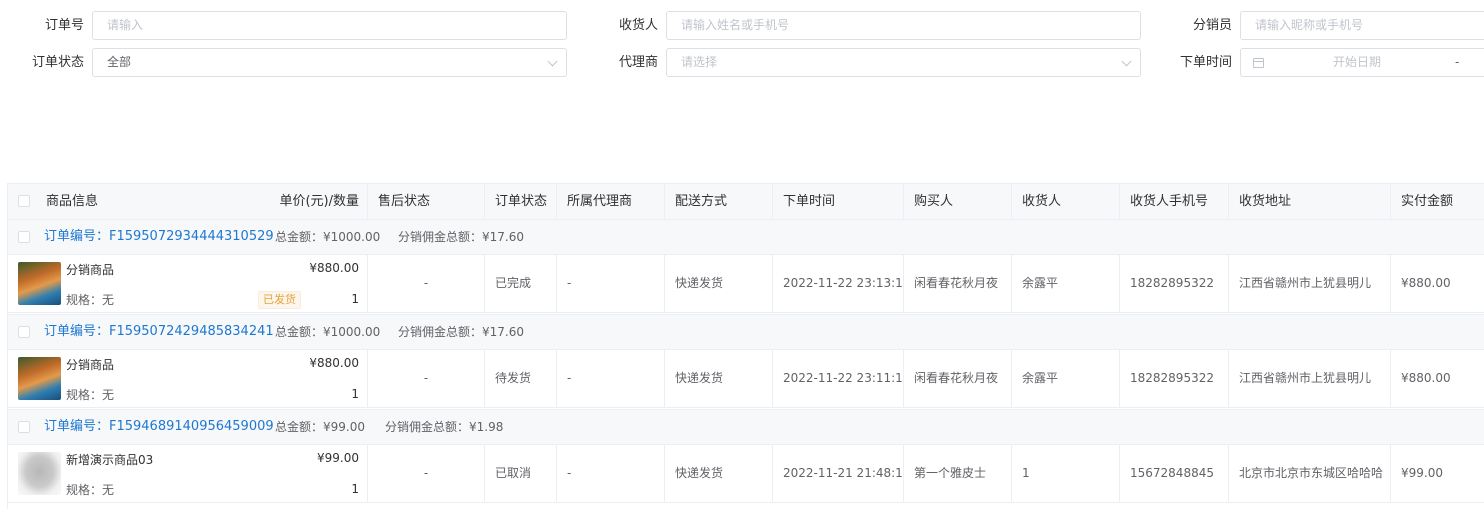 This screenshot has width=1484, height=509. Describe the element at coordinates (64, 25) in the screenshot. I see `order-no-label: 订单号` at that location.